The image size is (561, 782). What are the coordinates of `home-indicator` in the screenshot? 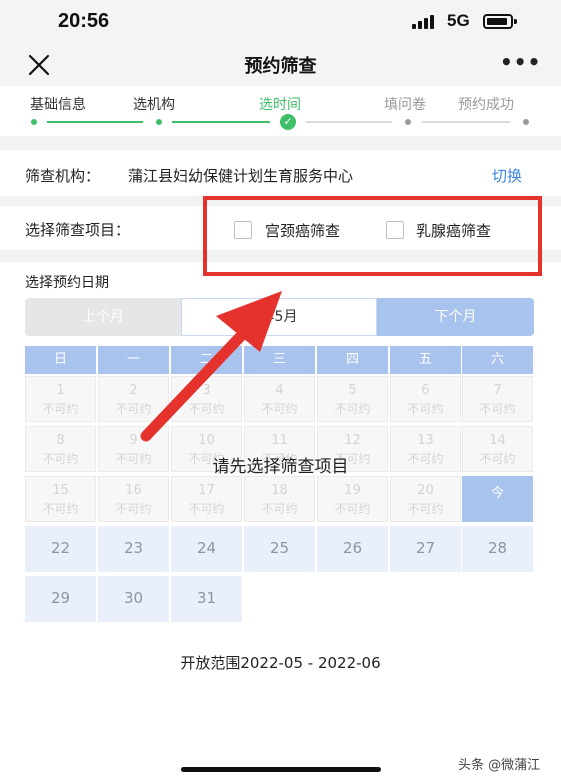 It's located at (281, 769).